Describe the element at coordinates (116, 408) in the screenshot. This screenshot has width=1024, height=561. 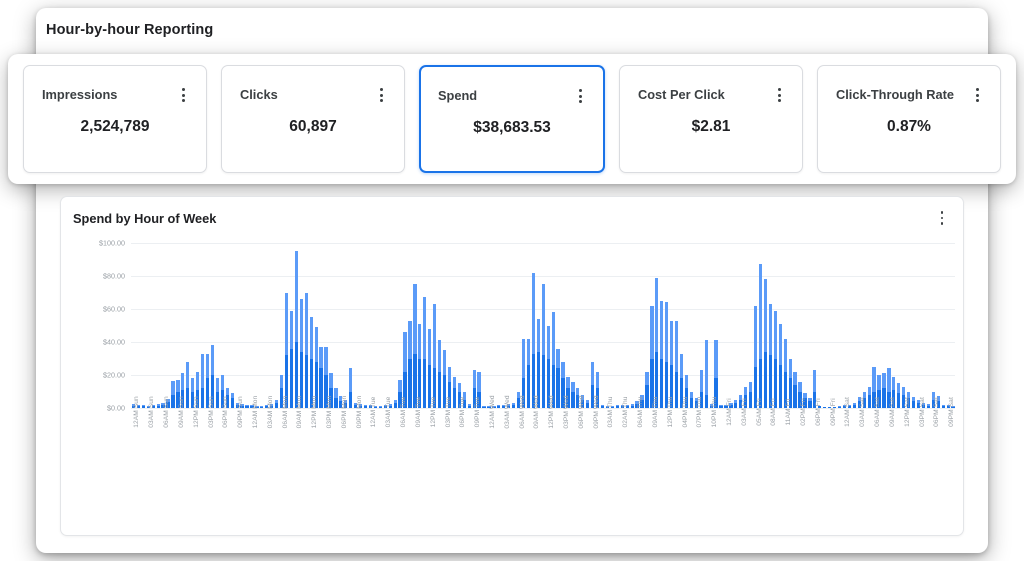
I see `y-axis-tick-label: $0.00` at that location.